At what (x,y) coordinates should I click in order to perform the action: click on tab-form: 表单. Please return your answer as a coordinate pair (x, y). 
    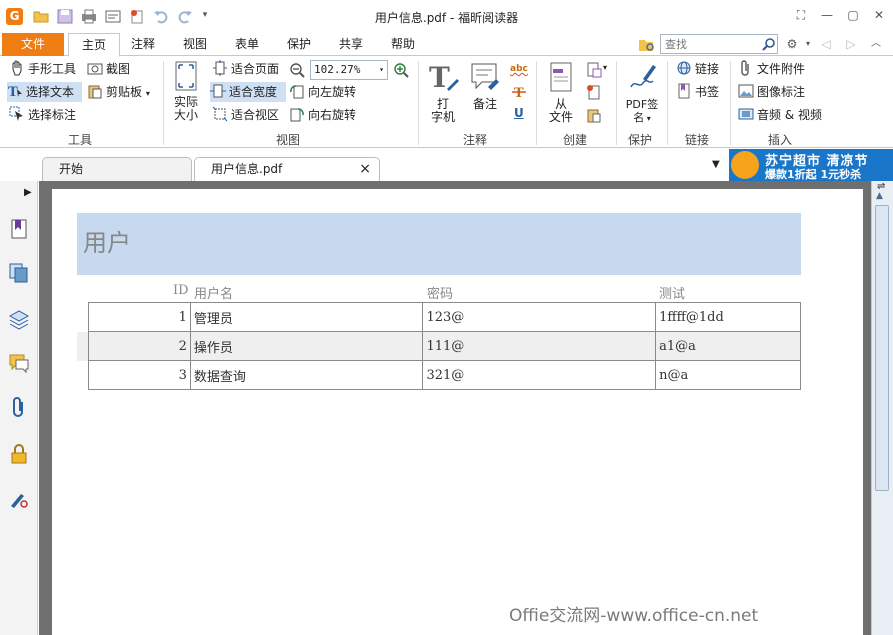
    Looking at the image, I should click on (247, 44).